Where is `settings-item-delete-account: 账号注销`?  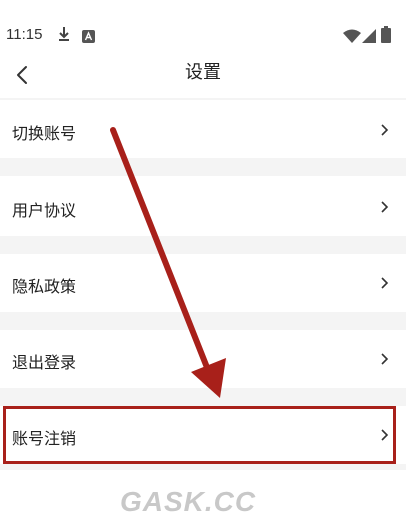 settings-item-delete-account: 账号注销 is located at coordinates (203, 435).